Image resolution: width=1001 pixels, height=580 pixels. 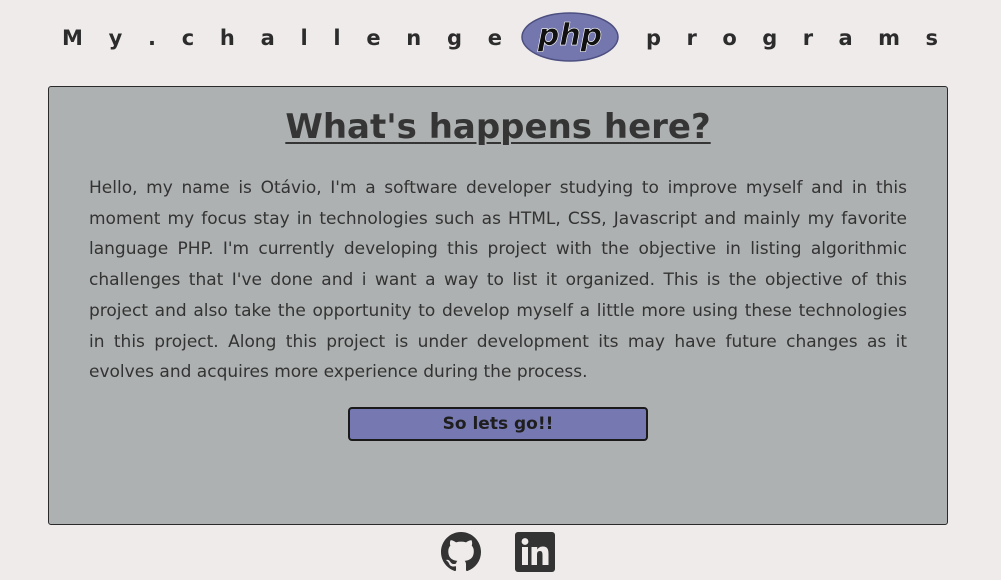 I want to click on title-letter: n, so click(x=414, y=38).